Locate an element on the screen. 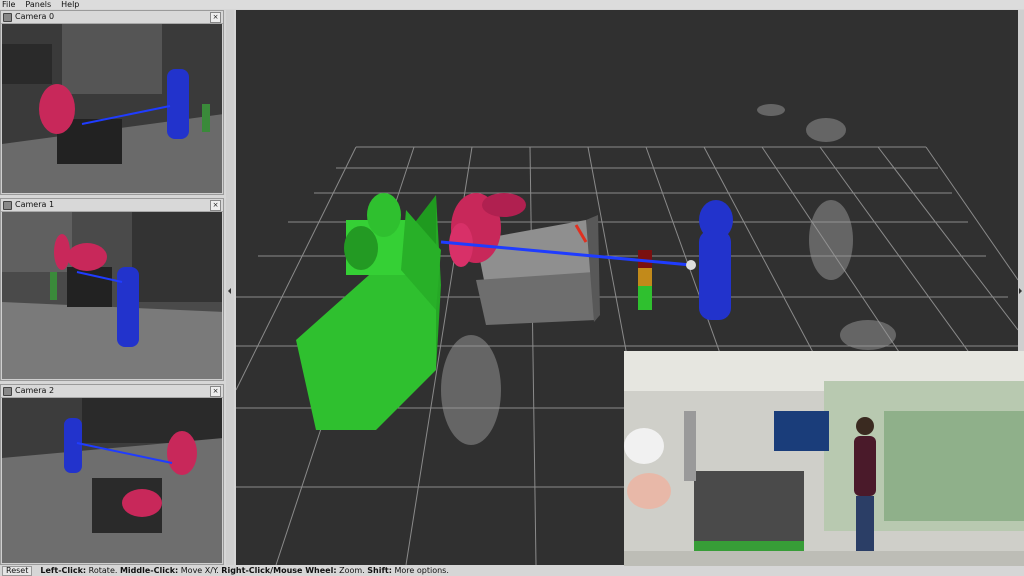 Image resolution: width=1024 pixels, height=576 pixels. menu-file: File is located at coordinates (8, 4).